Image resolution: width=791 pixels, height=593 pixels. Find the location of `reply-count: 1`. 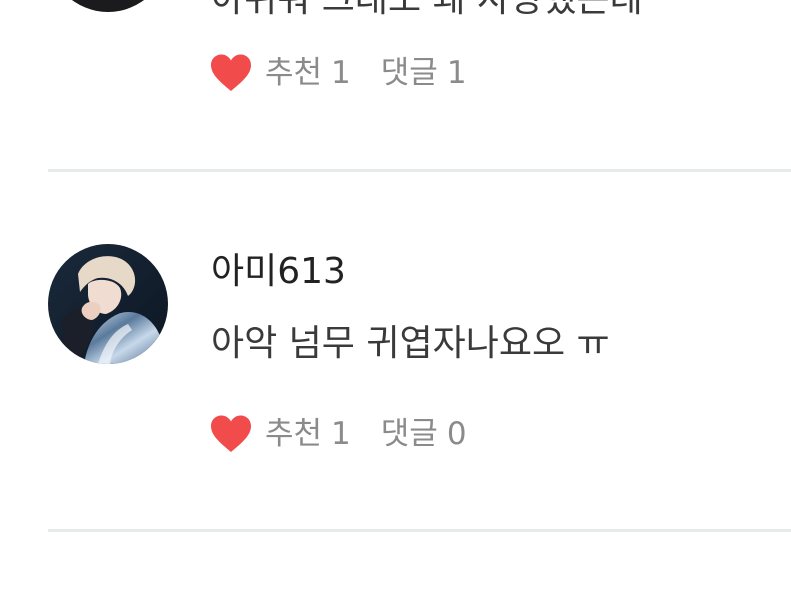

reply-count: 1 is located at coordinates (456, 72).